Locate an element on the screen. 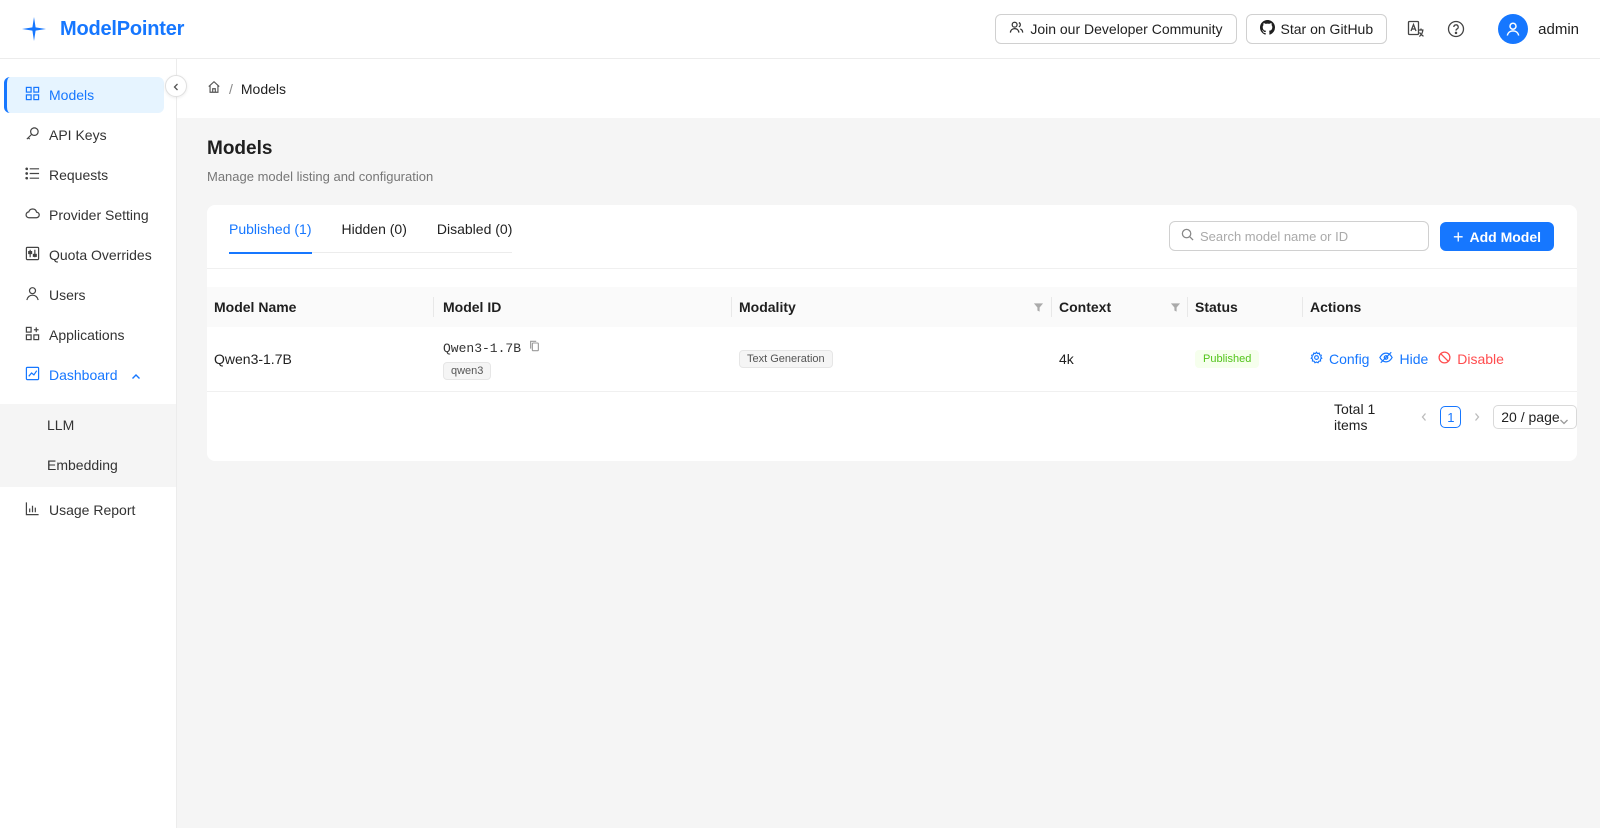  modality-cell: Text Generation is located at coordinates (786, 358).